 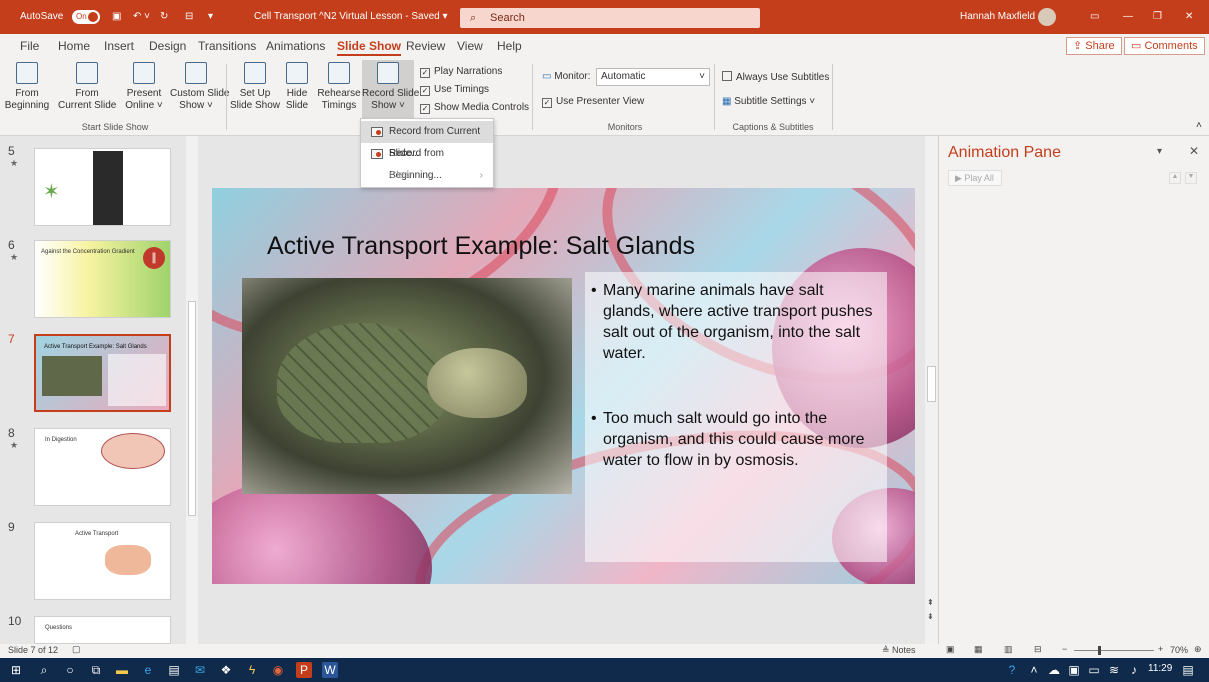 What do you see at coordinates (1179, 650) in the screenshot?
I see `zoom-level: 70%` at bounding box center [1179, 650].